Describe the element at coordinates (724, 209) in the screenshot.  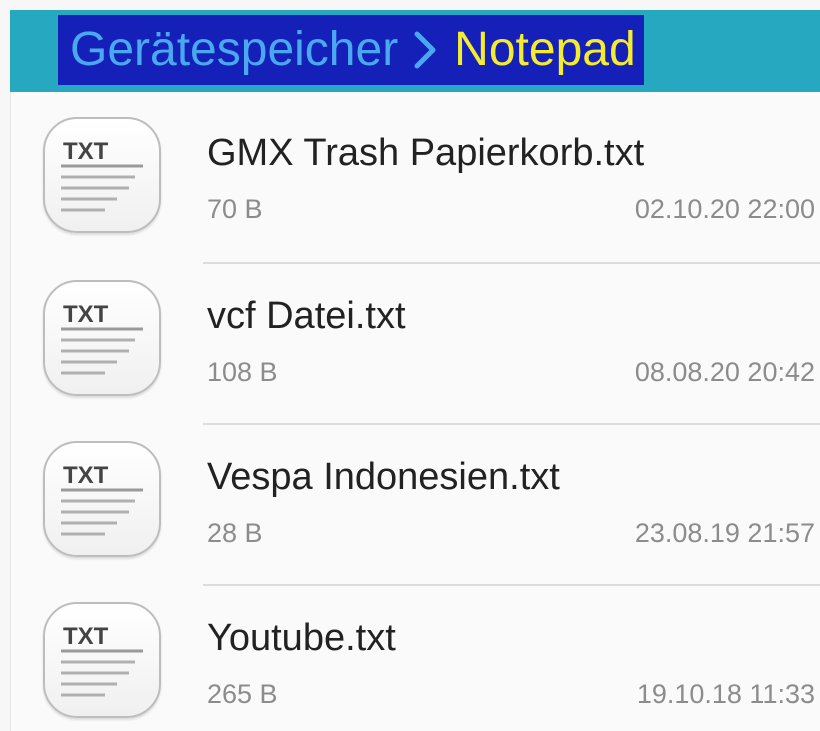
I see `file-date: 02.10.20 22:00` at that location.